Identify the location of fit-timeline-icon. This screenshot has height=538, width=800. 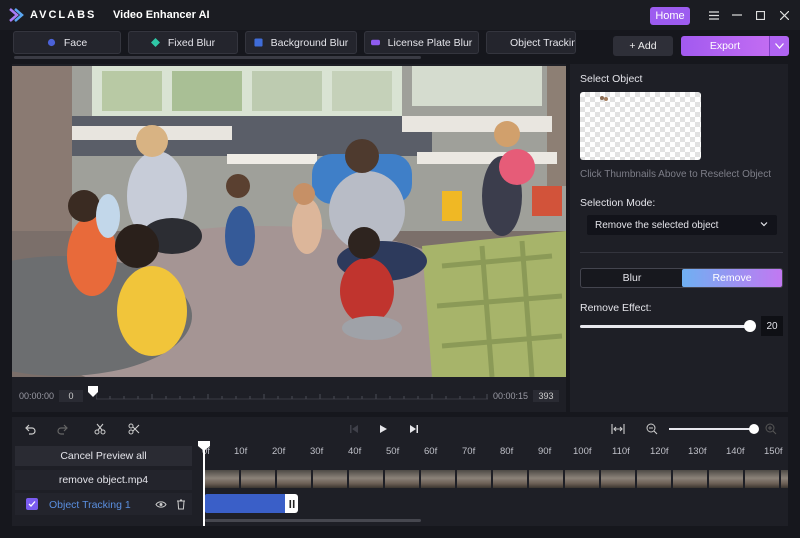
(618, 429).